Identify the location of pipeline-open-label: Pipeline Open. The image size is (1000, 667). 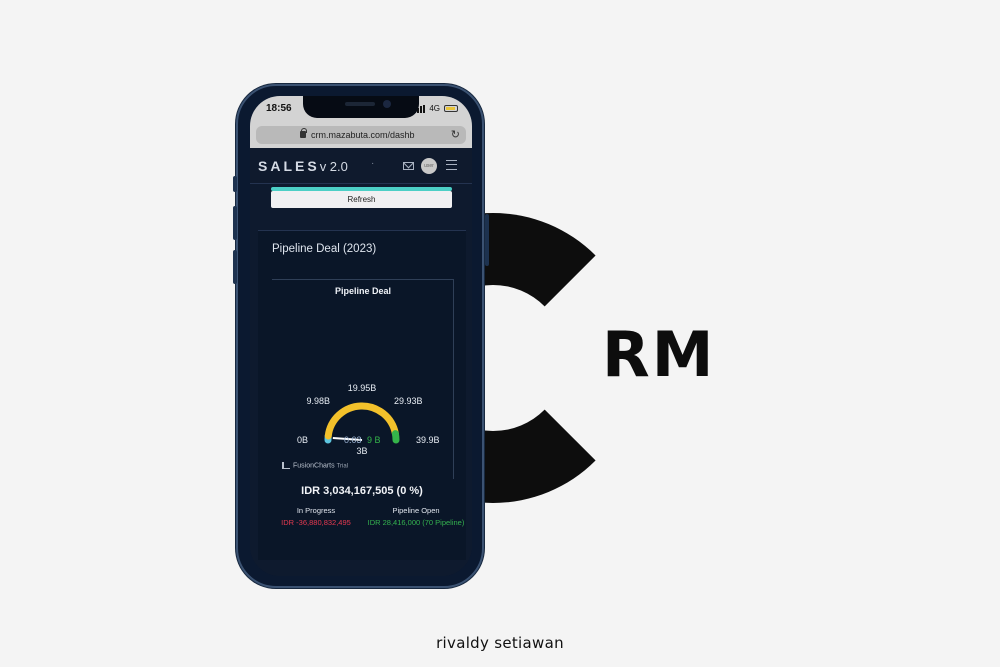
(416, 510).